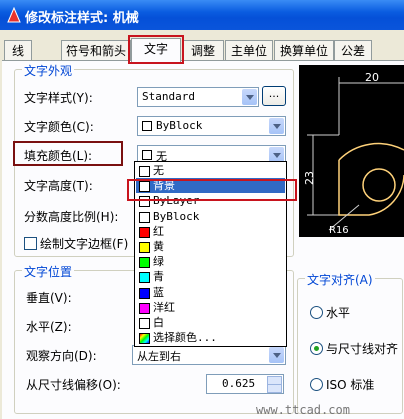 This screenshot has height=419, width=404. Describe the element at coordinates (159, 356) in the screenshot. I see `view-direction-value: 从左到右` at that location.